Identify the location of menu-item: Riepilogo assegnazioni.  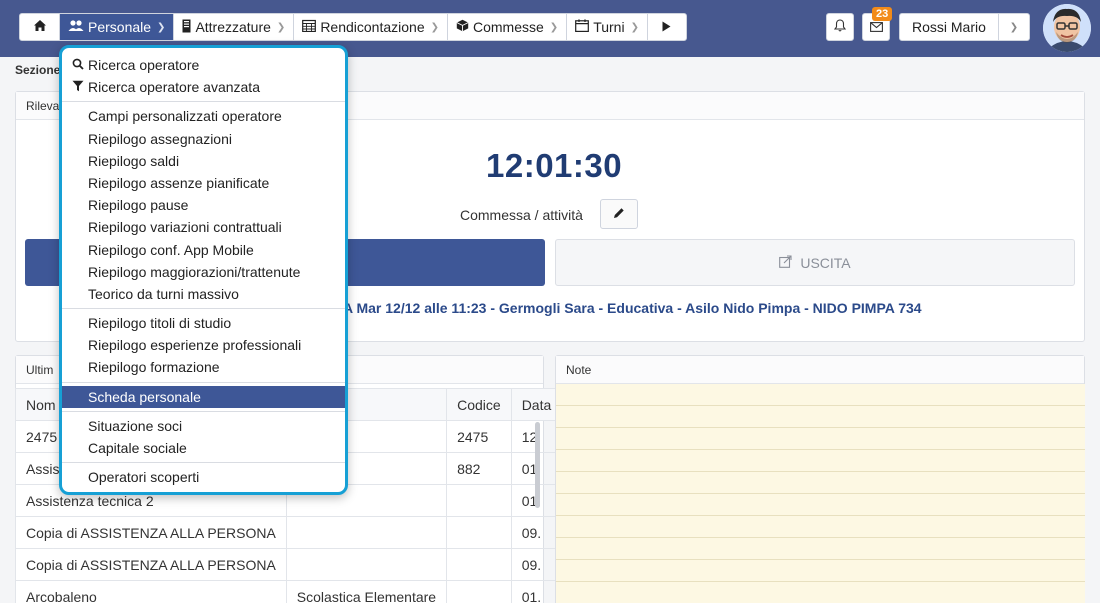
(203, 139).